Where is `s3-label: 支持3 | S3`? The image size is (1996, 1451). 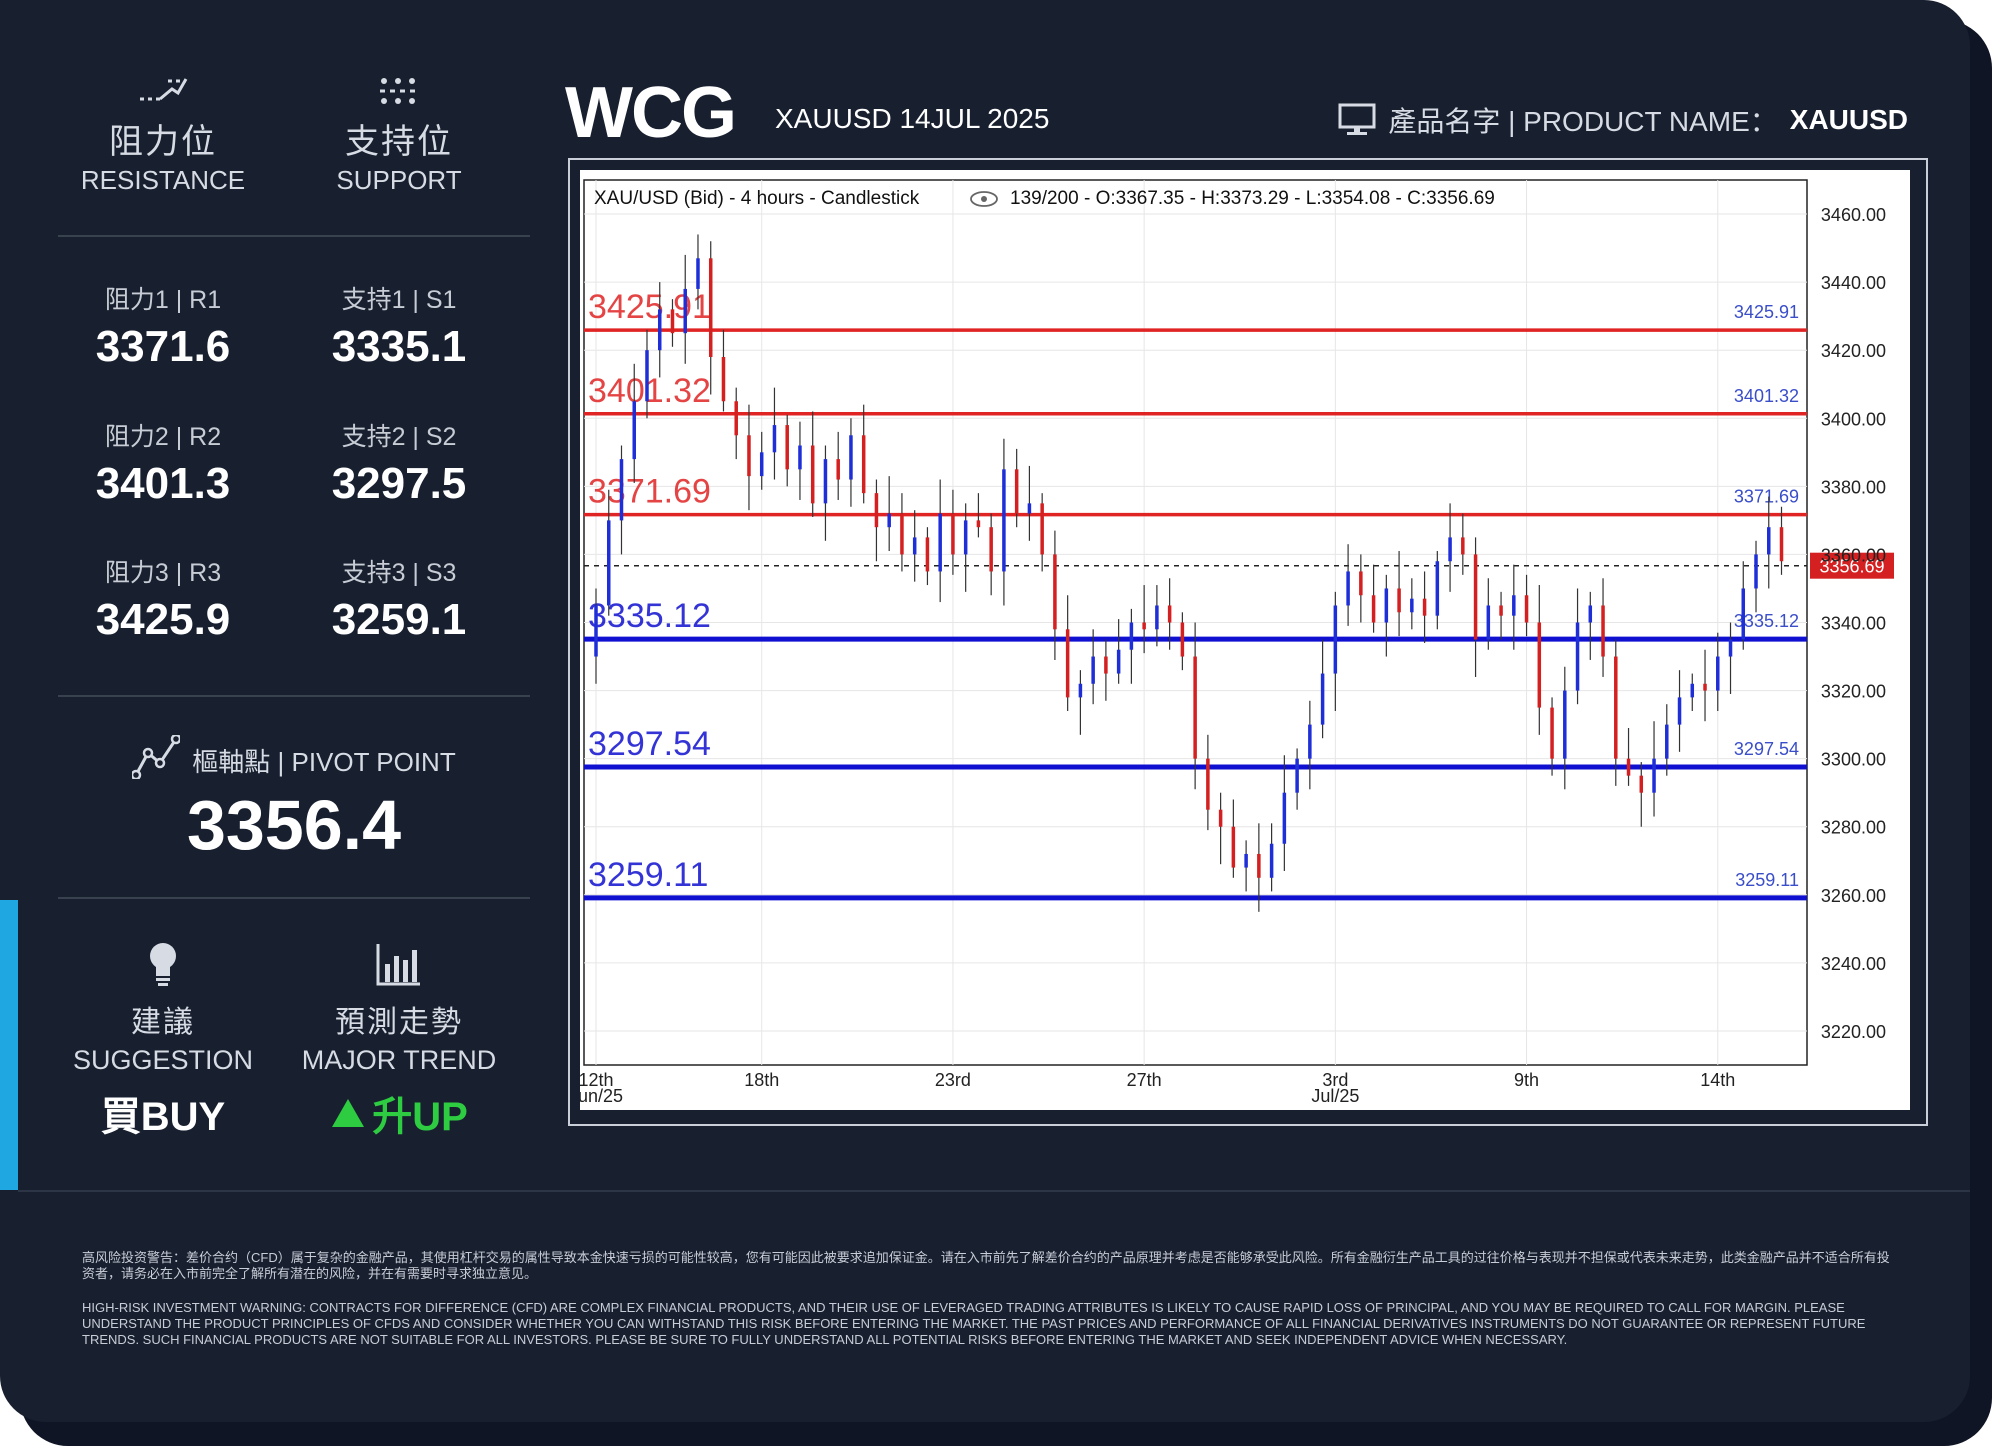 s3-label: 支持3 | S3 is located at coordinates (399, 573).